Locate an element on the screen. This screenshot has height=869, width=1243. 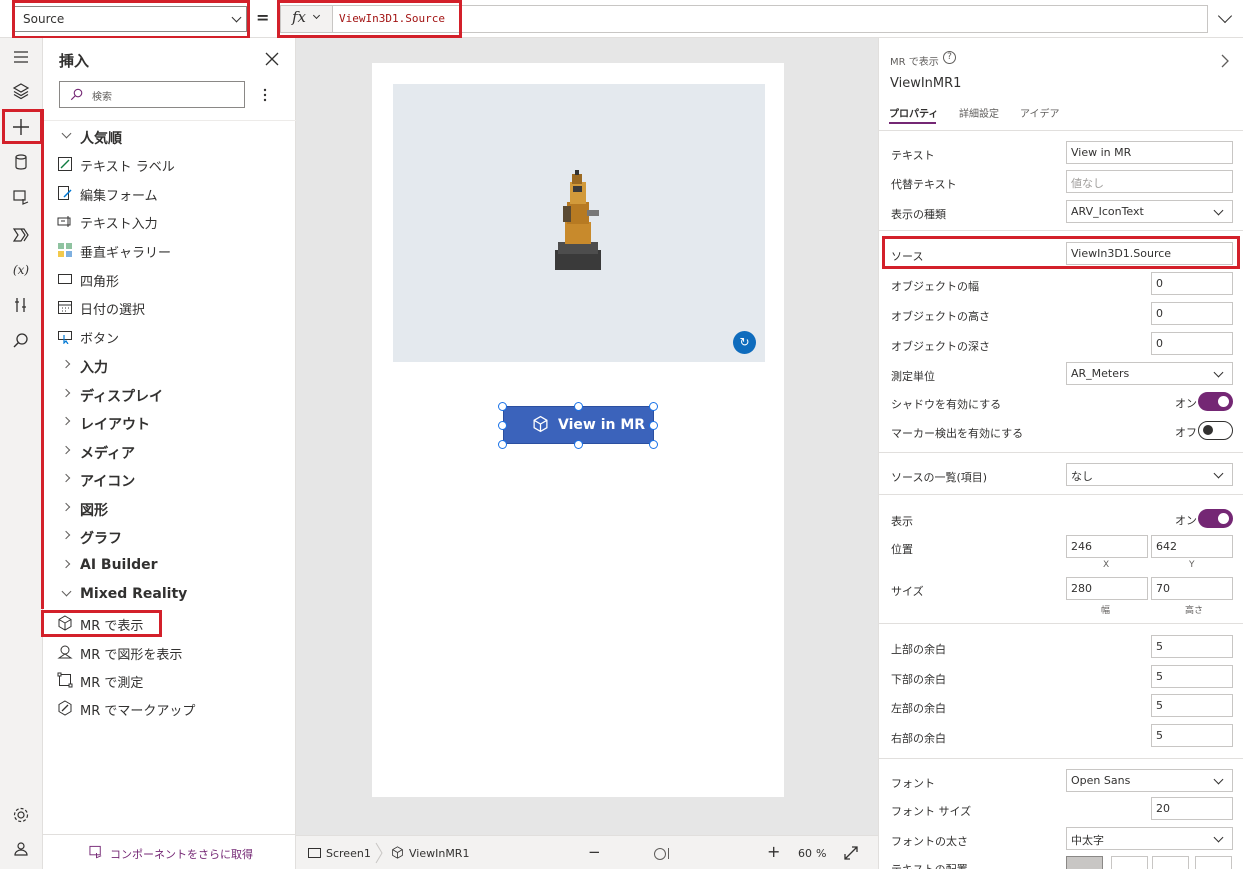
category-mixed-reality: Mixed Reality is located at coordinates (169, 594).